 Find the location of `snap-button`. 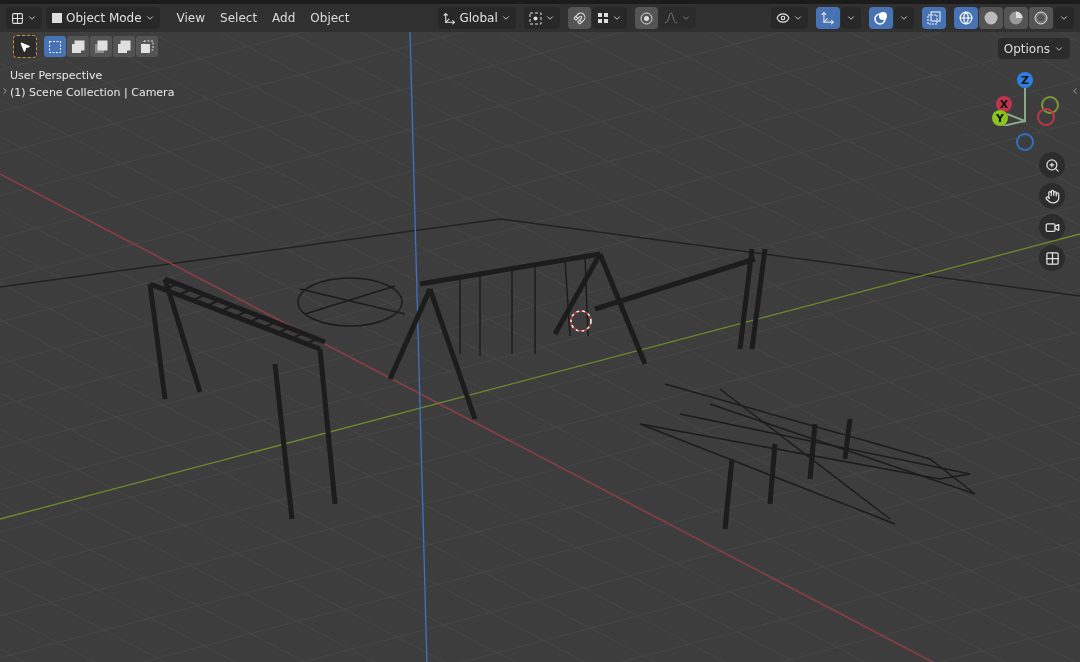

snap-button is located at coordinates (579, 18).